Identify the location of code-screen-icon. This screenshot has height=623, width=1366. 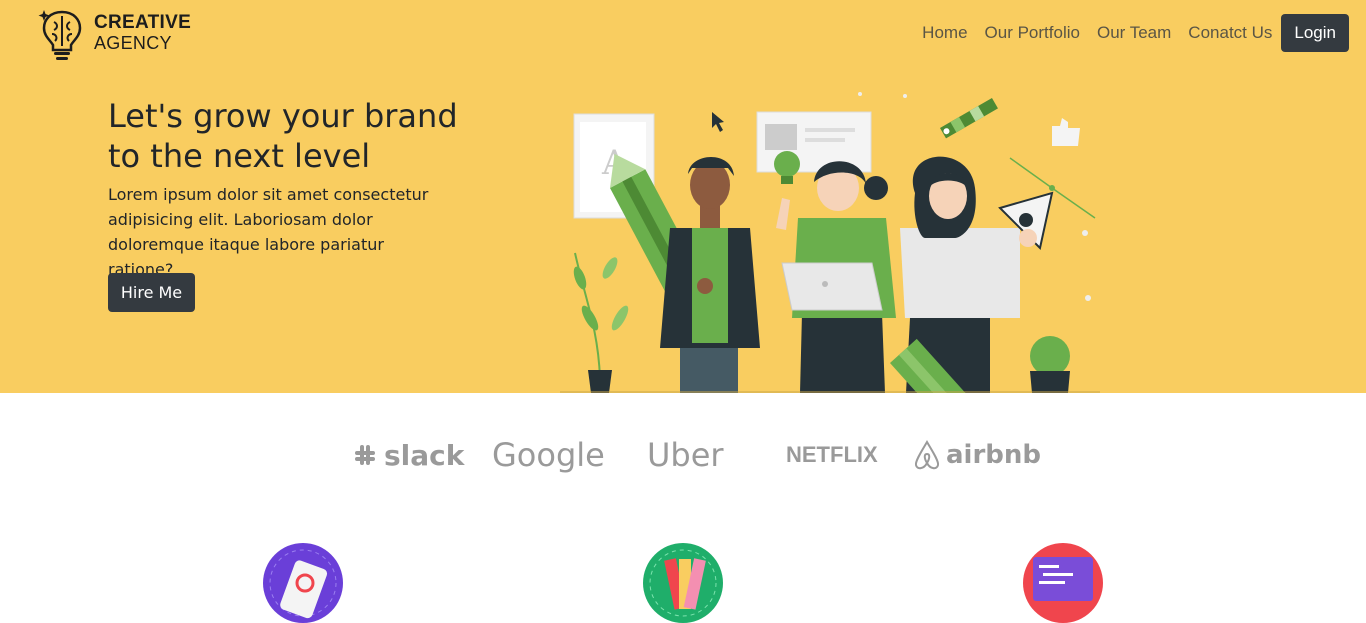
(1063, 583).